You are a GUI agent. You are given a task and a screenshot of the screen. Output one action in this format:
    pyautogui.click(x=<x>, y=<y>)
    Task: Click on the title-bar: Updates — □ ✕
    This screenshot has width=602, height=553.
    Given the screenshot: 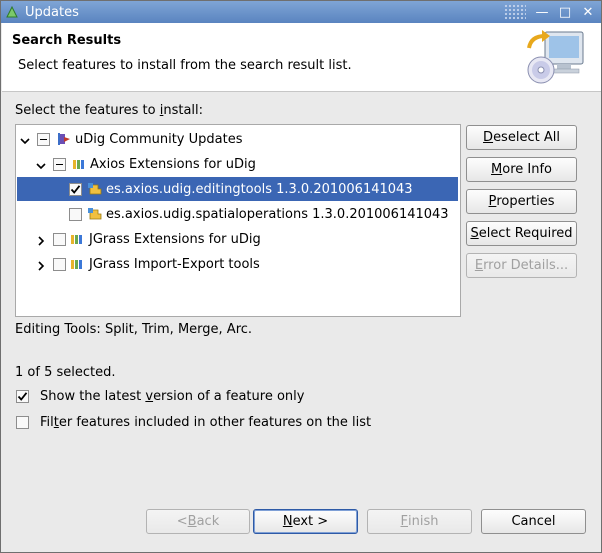 What is the action you would take?
    pyautogui.click(x=301, y=12)
    